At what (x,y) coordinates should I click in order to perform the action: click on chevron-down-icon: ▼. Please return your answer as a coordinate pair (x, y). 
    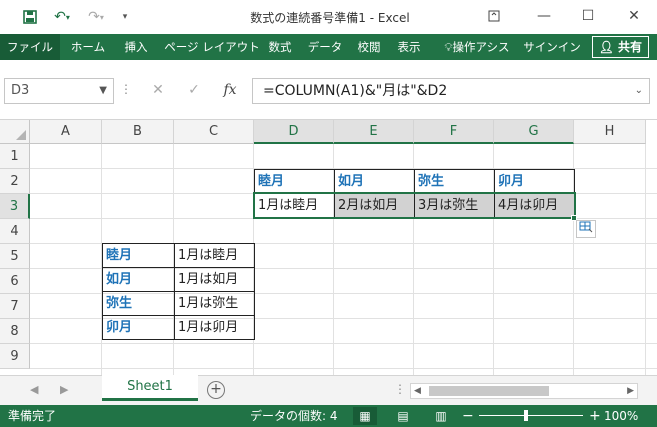
    Looking at the image, I should click on (103, 91).